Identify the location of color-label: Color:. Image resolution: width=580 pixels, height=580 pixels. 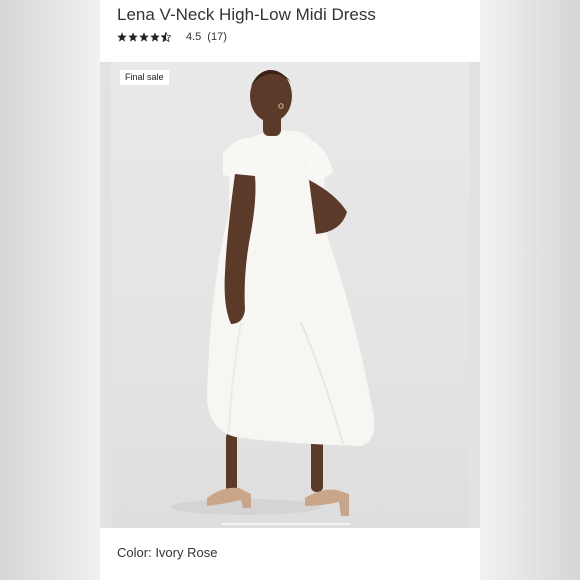
(134, 552).